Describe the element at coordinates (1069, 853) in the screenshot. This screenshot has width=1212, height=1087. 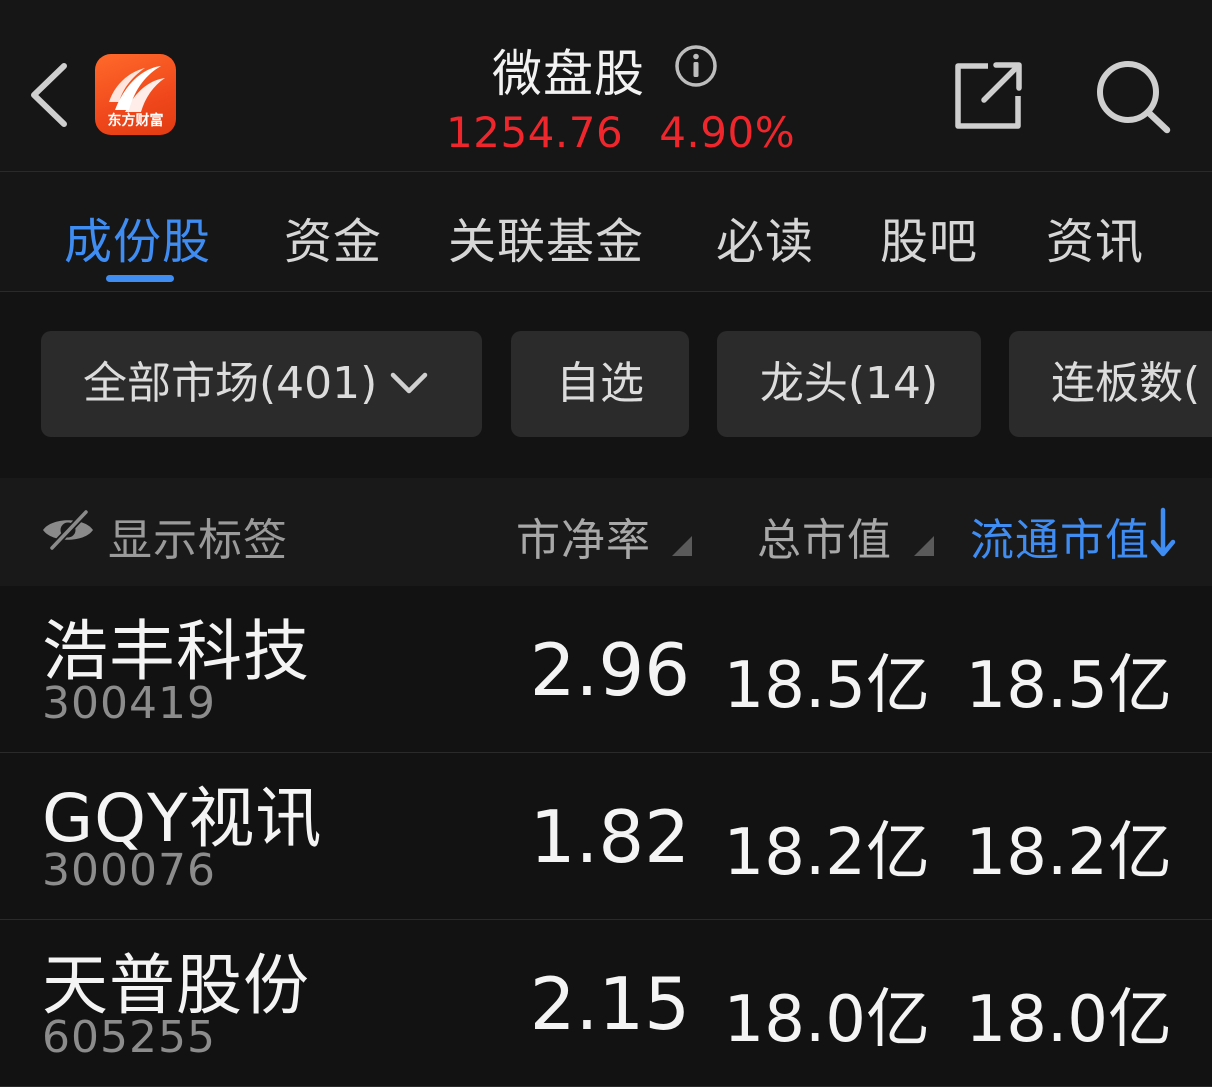
I see `float-market-cap-value: 18.2亿` at that location.